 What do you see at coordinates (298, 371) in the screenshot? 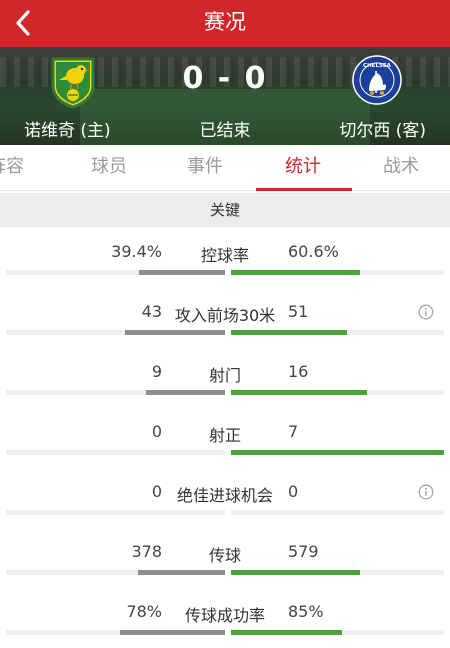
I see `away-stat-value: 16` at bounding box center [298, 371].